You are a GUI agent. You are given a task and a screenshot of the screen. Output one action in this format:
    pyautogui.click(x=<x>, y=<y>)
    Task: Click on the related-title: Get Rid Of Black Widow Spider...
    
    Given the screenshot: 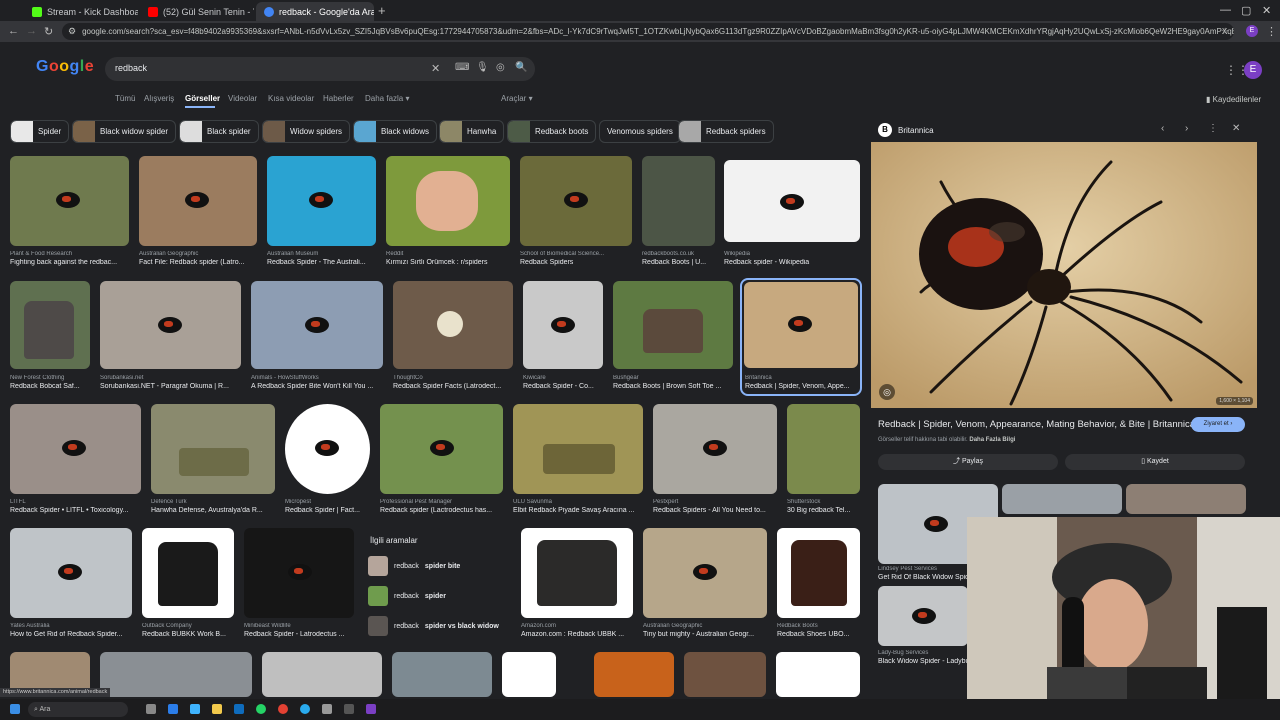 What is the action you would take?
    pyautogui.click(x=923, y=577)
    